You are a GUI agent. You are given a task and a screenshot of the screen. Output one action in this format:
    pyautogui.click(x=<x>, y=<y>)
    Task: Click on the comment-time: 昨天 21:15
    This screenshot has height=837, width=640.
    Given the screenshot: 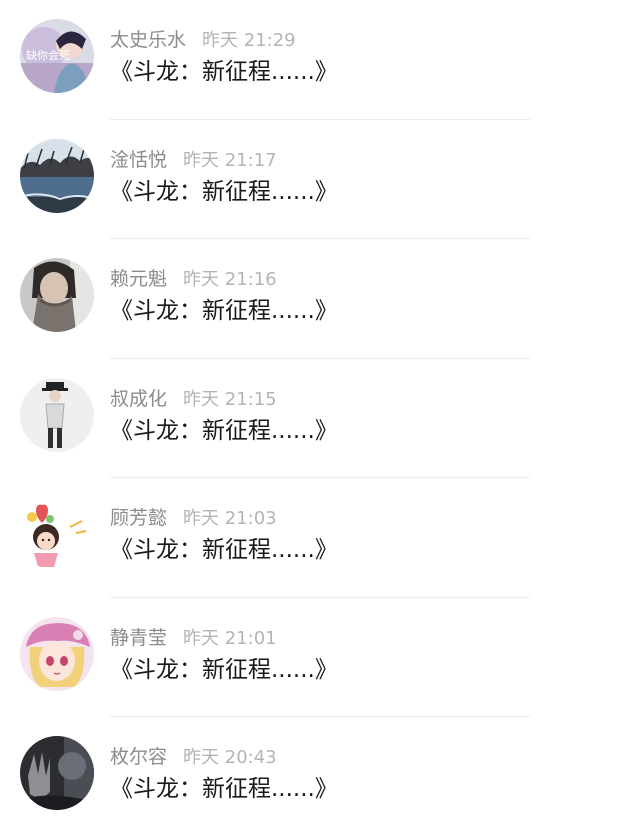 What is the action you would take?
    pyautogui.click(x=230, y=399)
    